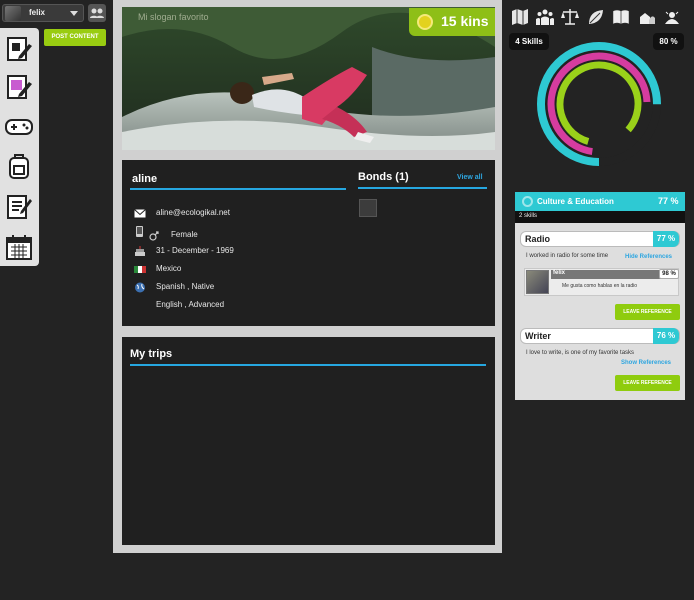 Image resolution: width=694 pixels, height=600 pixels. Describe the element at coordinates (538, 239) in the screenshot. I see `skill-name: Radio` at that location.